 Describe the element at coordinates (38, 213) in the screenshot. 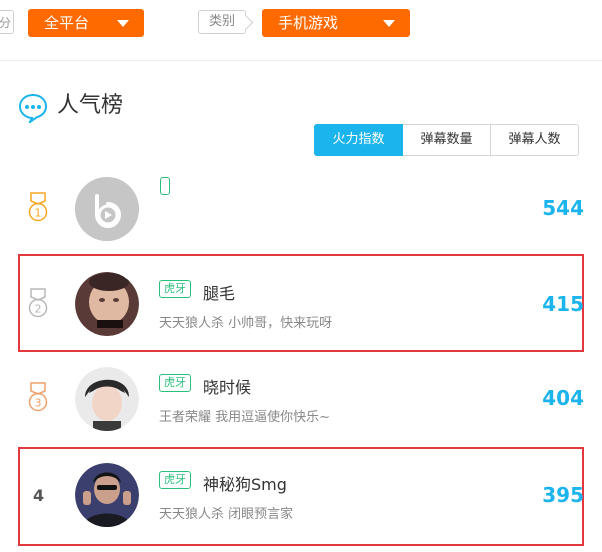

I see `medal-rank: 1` at that location.